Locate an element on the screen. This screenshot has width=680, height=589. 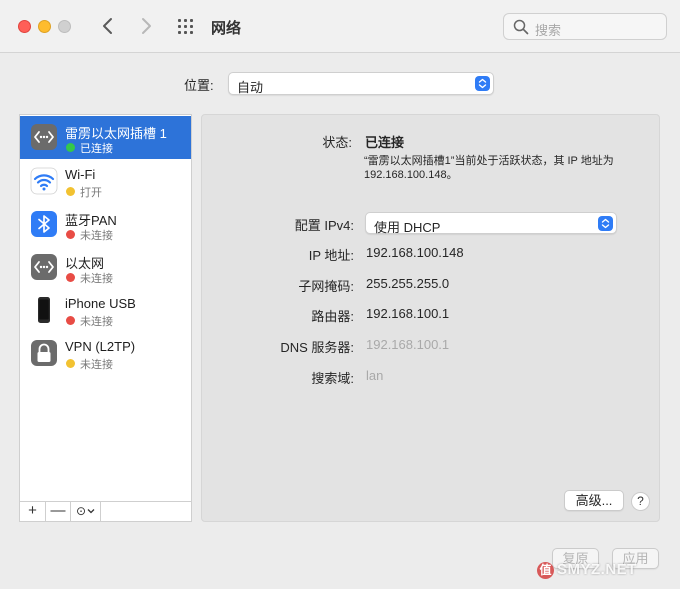
subnet-mask-value: 255.255.255.0 is located at coordinates (408, 283).